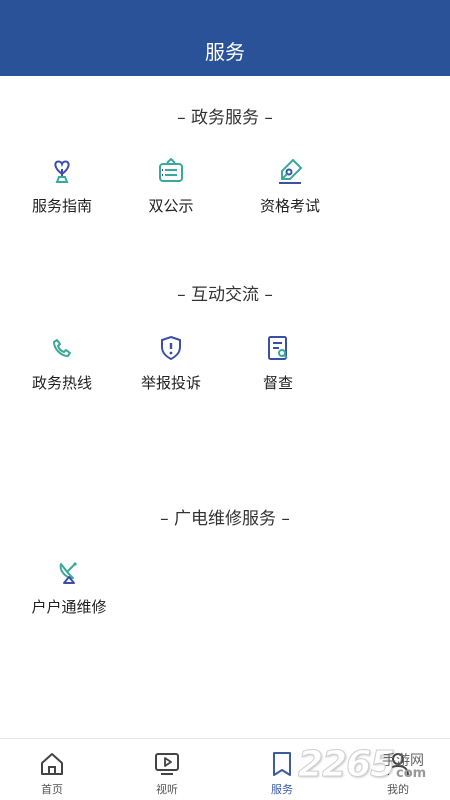 This screenshot has height=800, width=450. I want to click on tv-play-icon, so click(167, 764).